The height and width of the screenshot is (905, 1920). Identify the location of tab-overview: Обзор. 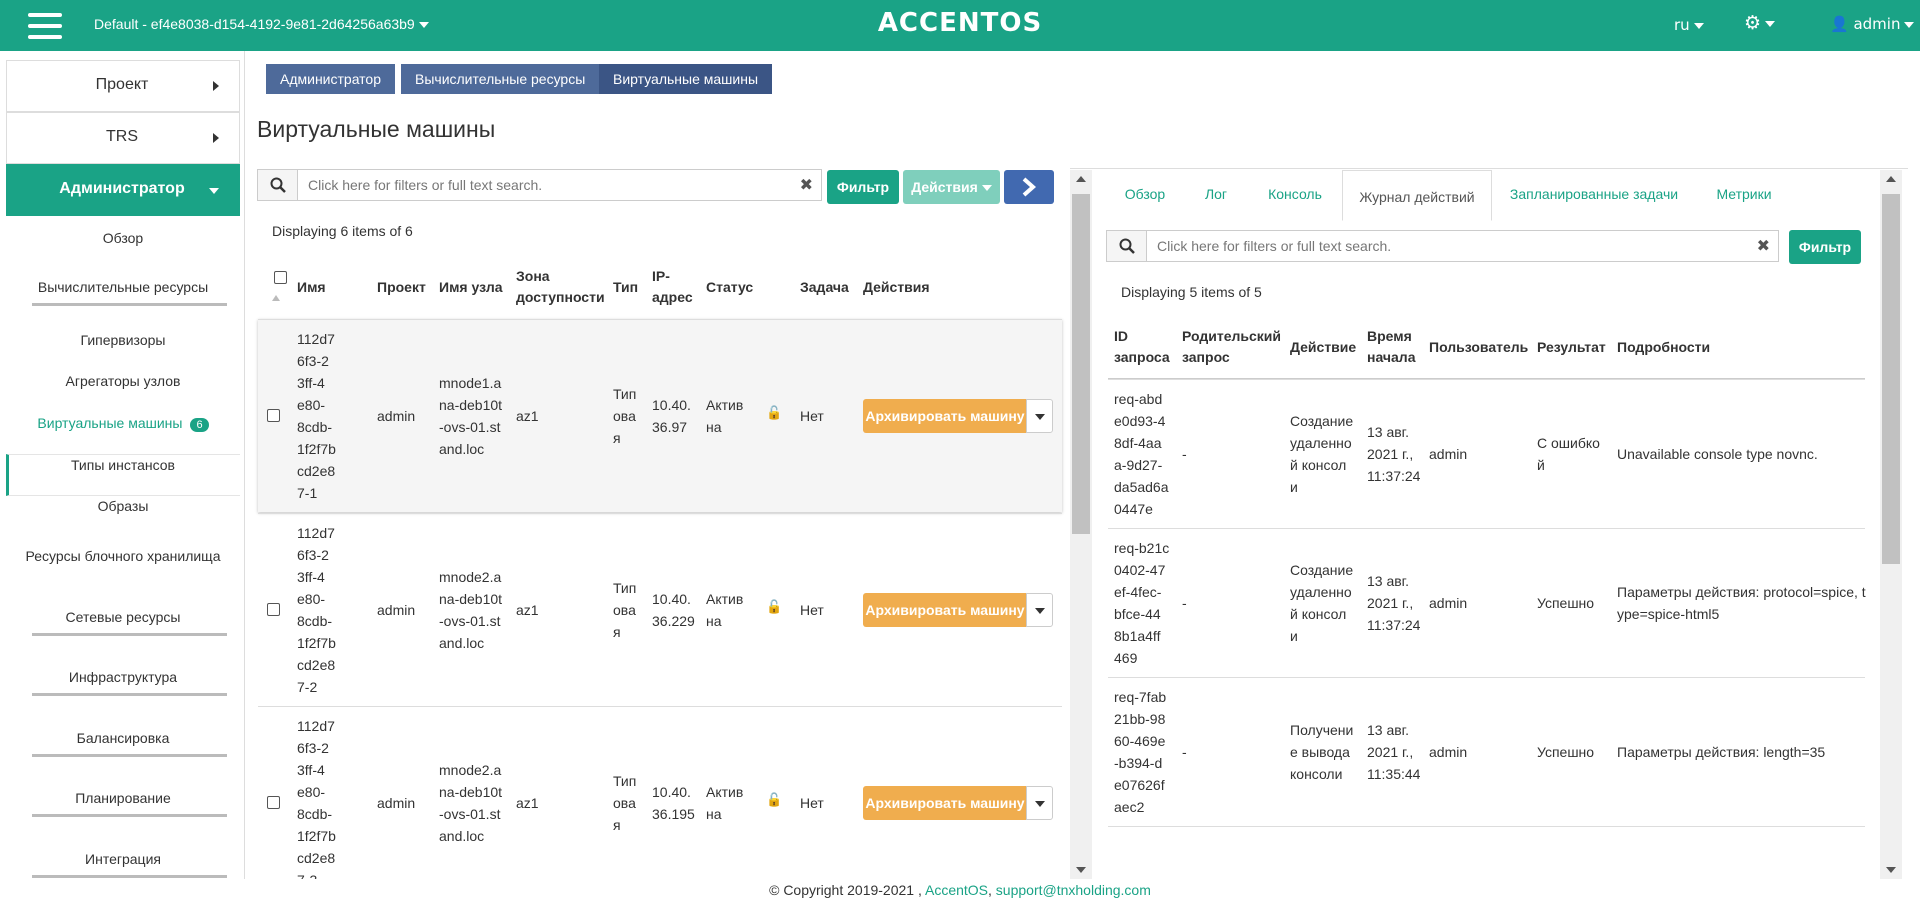
(1145, 194).